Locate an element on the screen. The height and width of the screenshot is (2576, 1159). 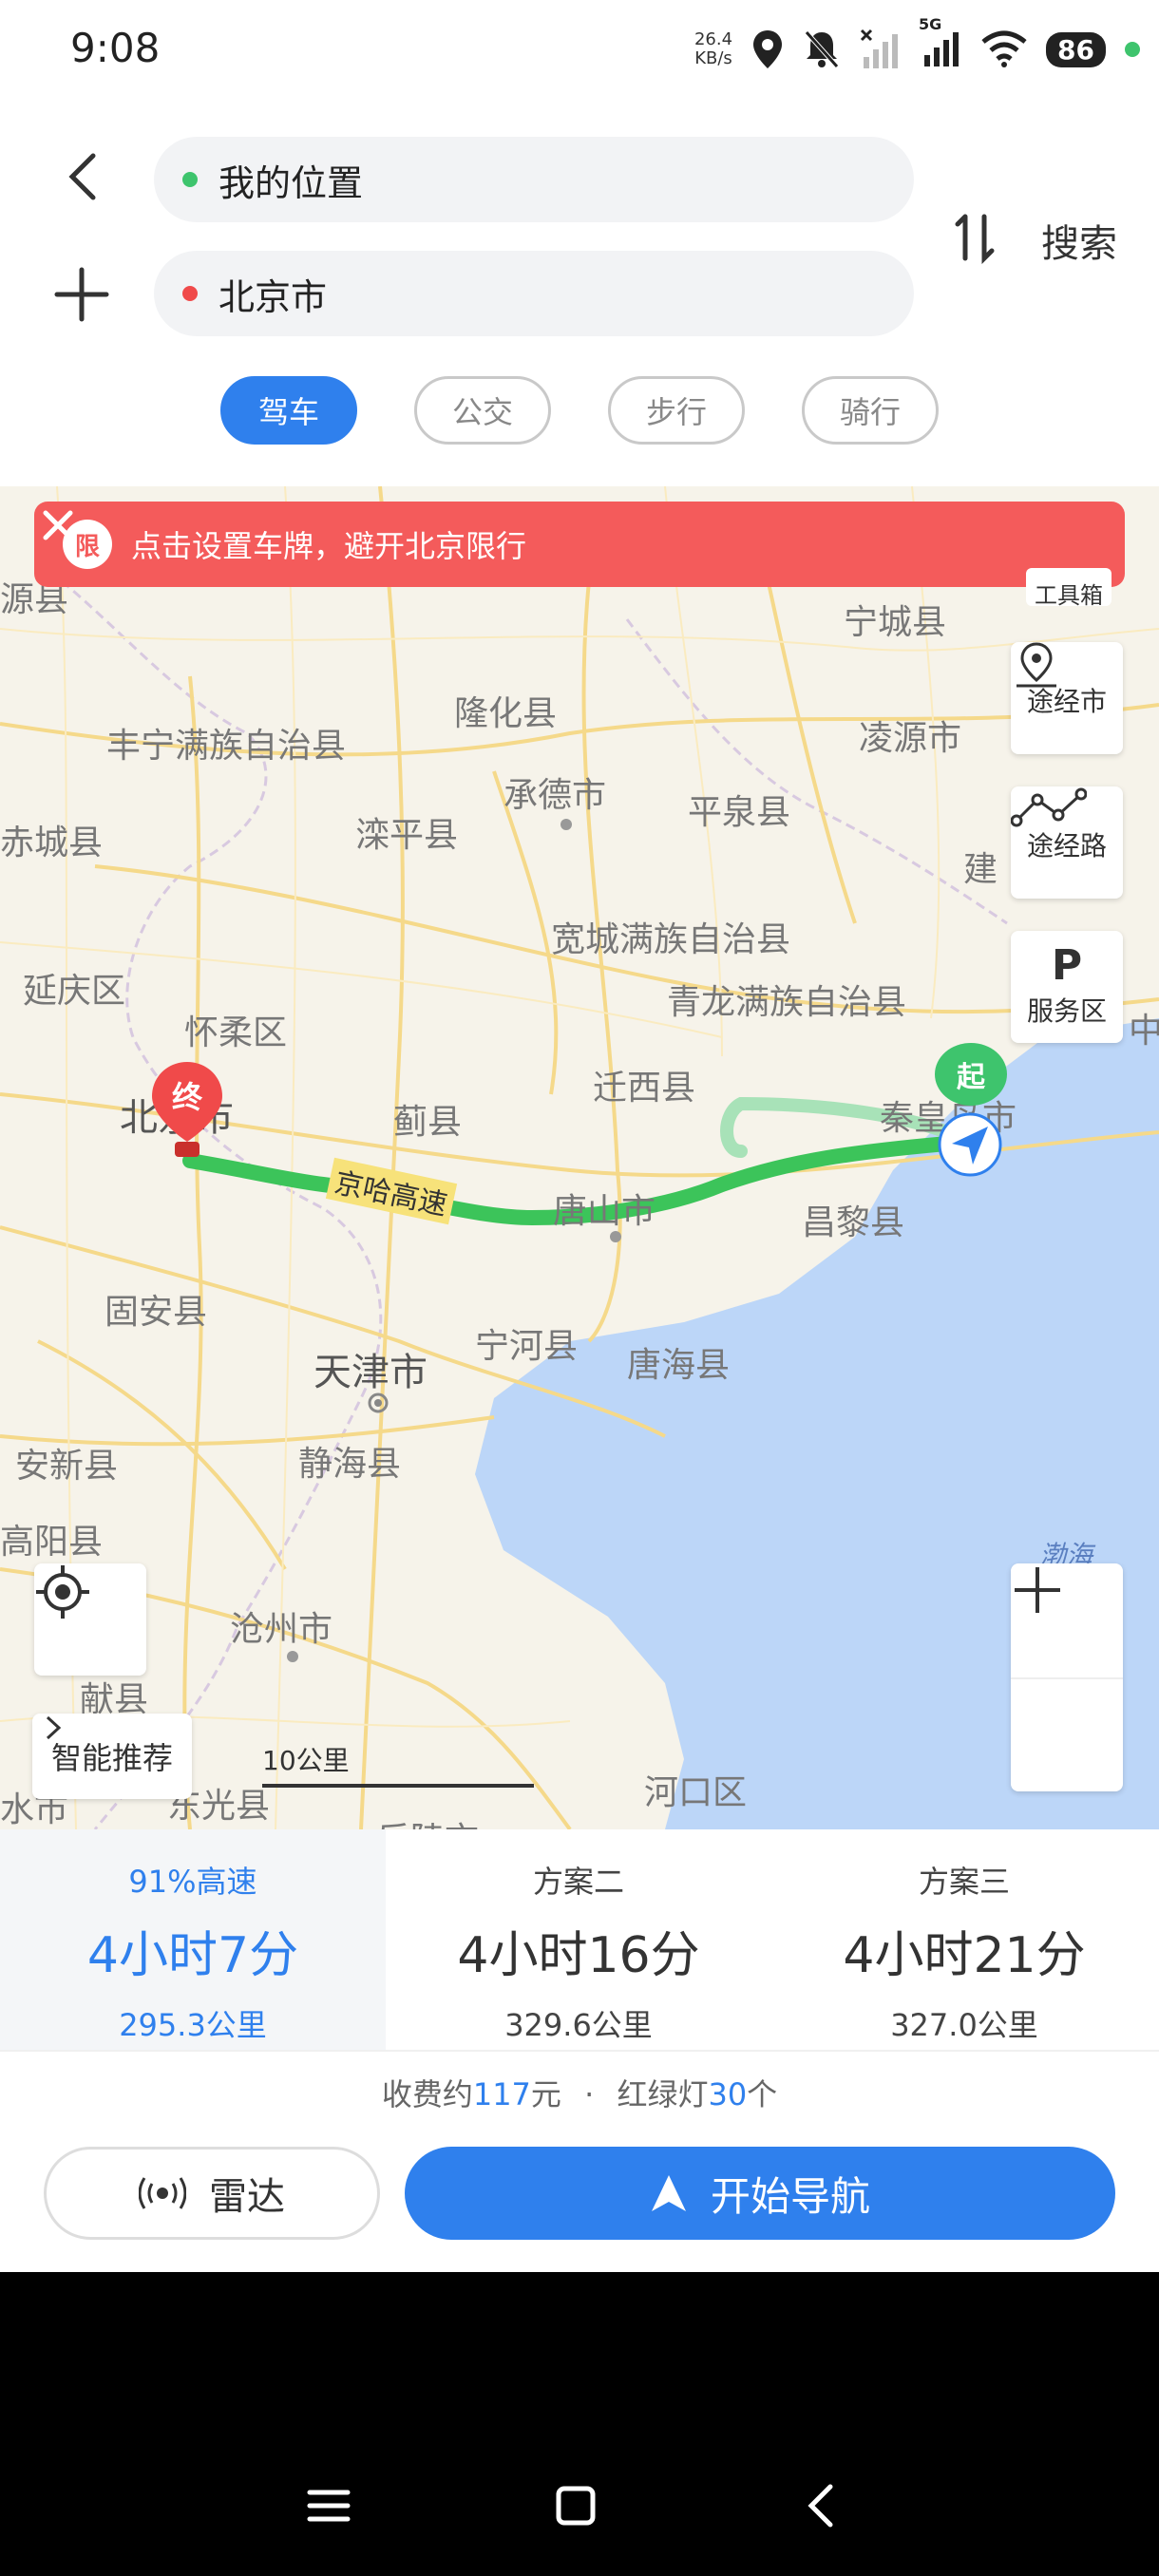
home-icon is located at coordinates (575, 2505).